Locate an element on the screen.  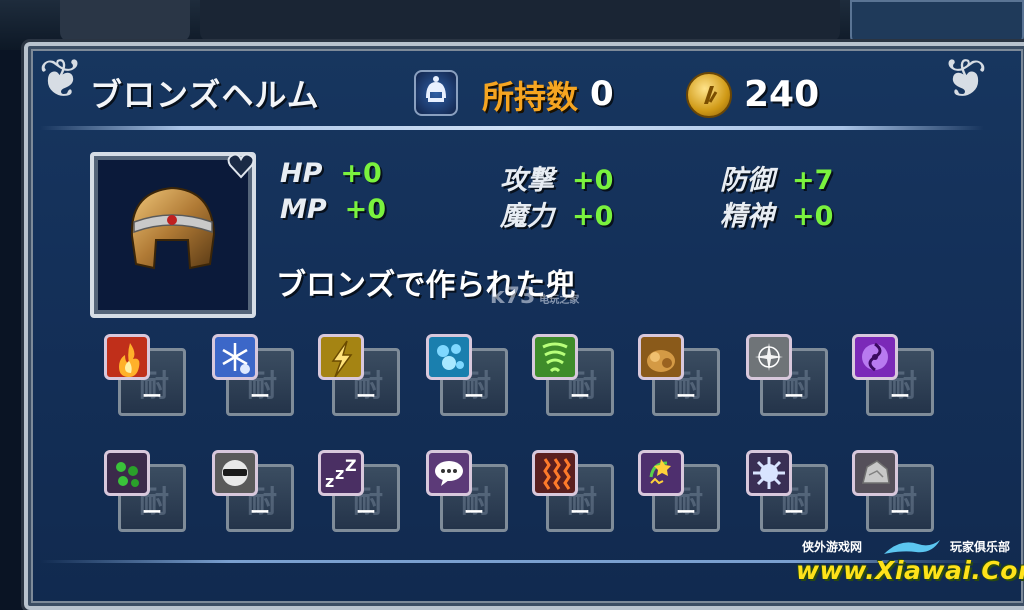
branding-left-text: 侠外游戏网 is located at coordinates (832, 547).